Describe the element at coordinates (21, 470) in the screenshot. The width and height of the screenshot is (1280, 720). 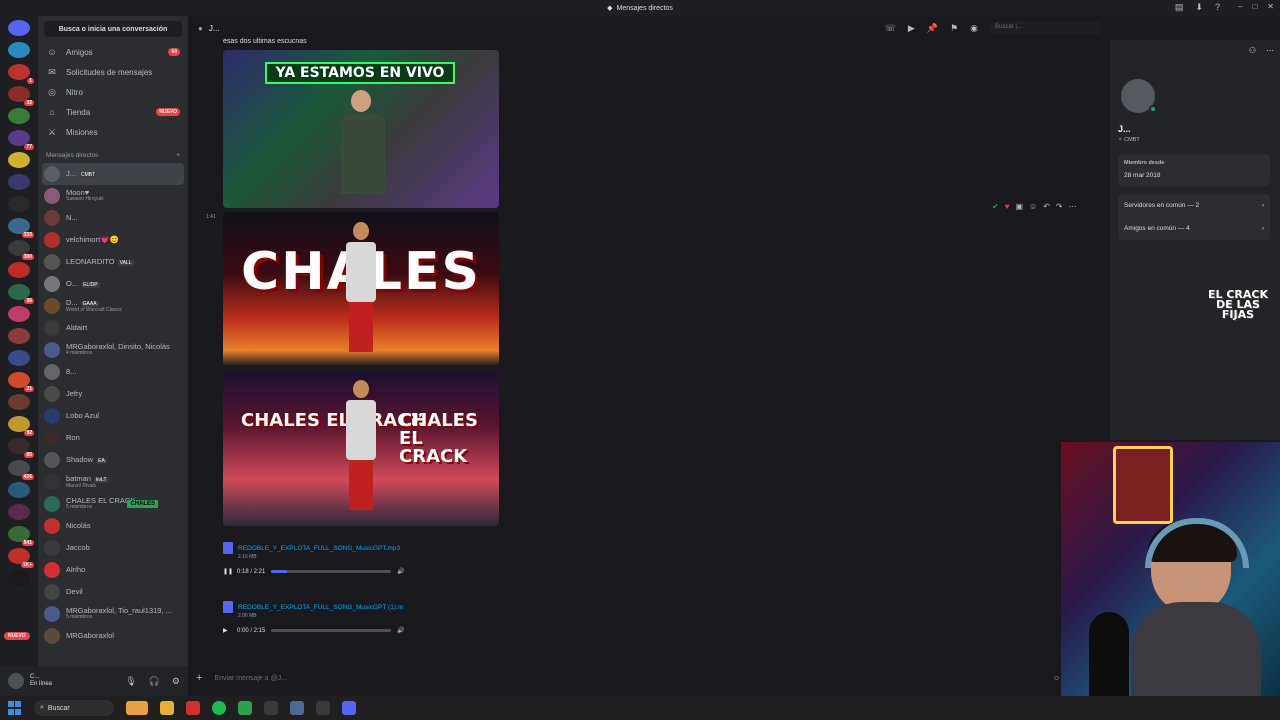
I see `server-icon: 426` at that location.